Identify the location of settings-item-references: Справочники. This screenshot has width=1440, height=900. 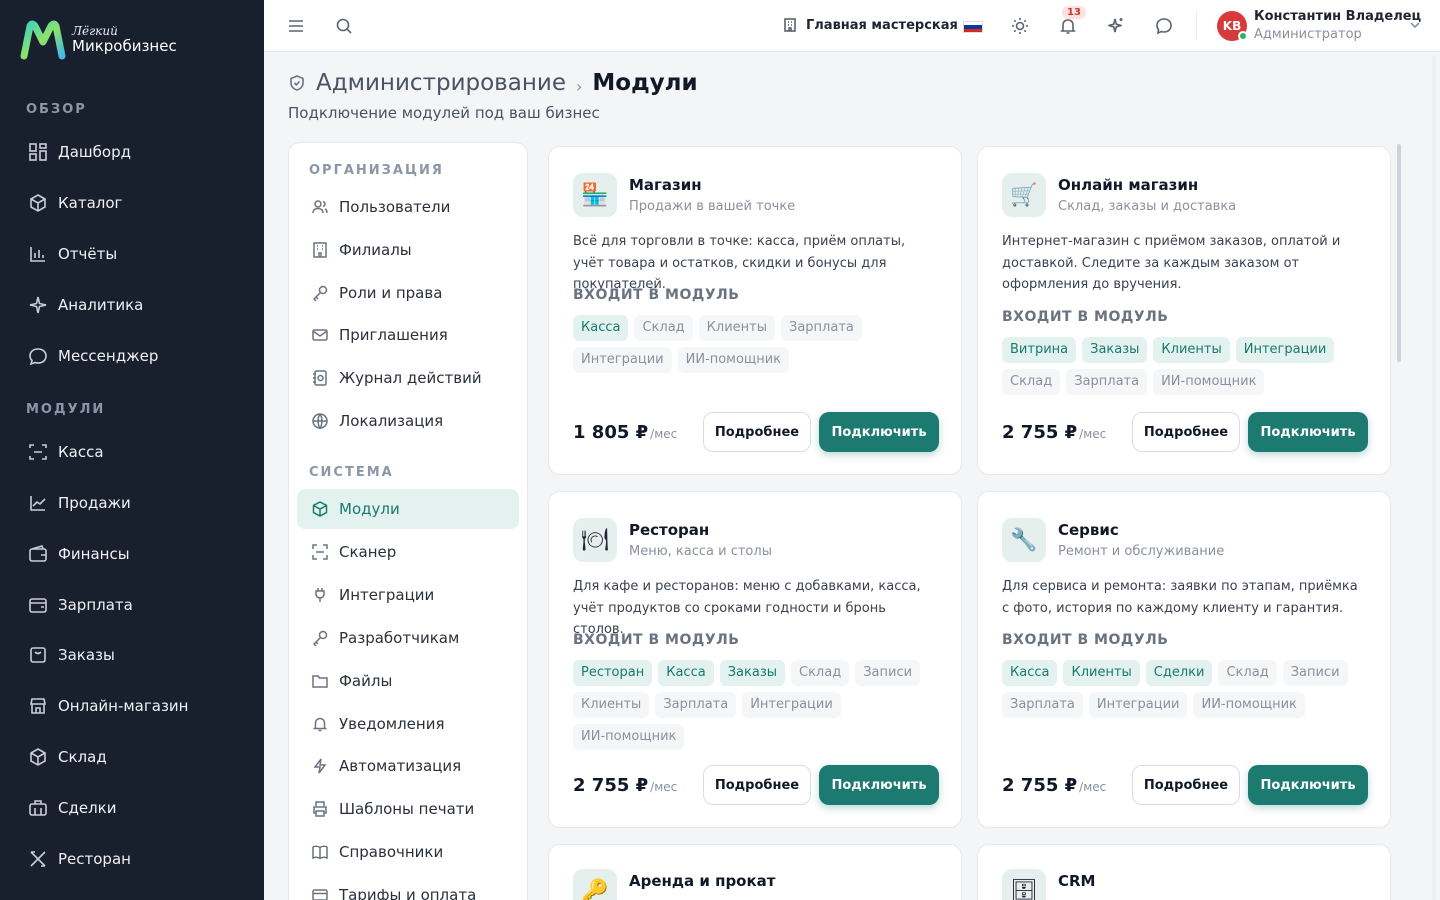
(408, 852).